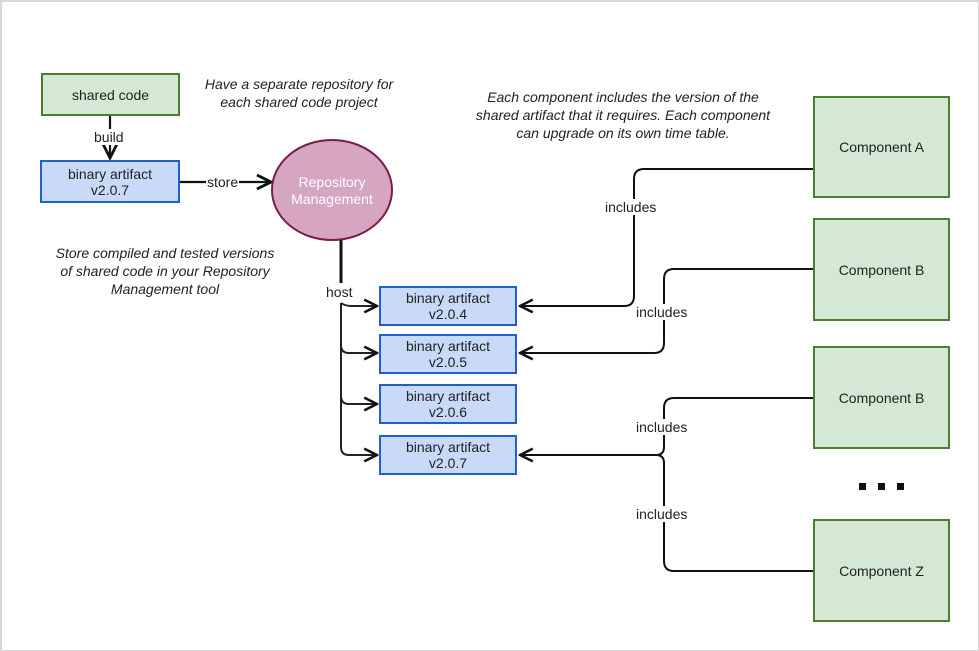 Image resolution: width=979 pixels, height=651 pixels. Describe the element at coordinates (358, 328) in the screenshot. I see `edge-host-v205` at that location.